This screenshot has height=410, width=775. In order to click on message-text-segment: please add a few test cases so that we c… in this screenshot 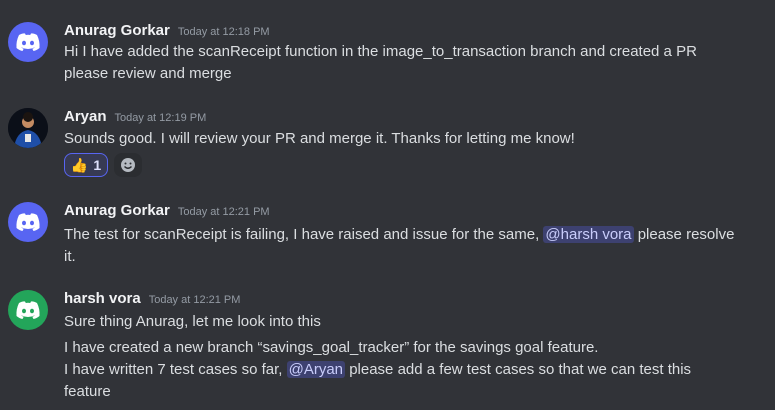, I will do `click(518, 369)`.